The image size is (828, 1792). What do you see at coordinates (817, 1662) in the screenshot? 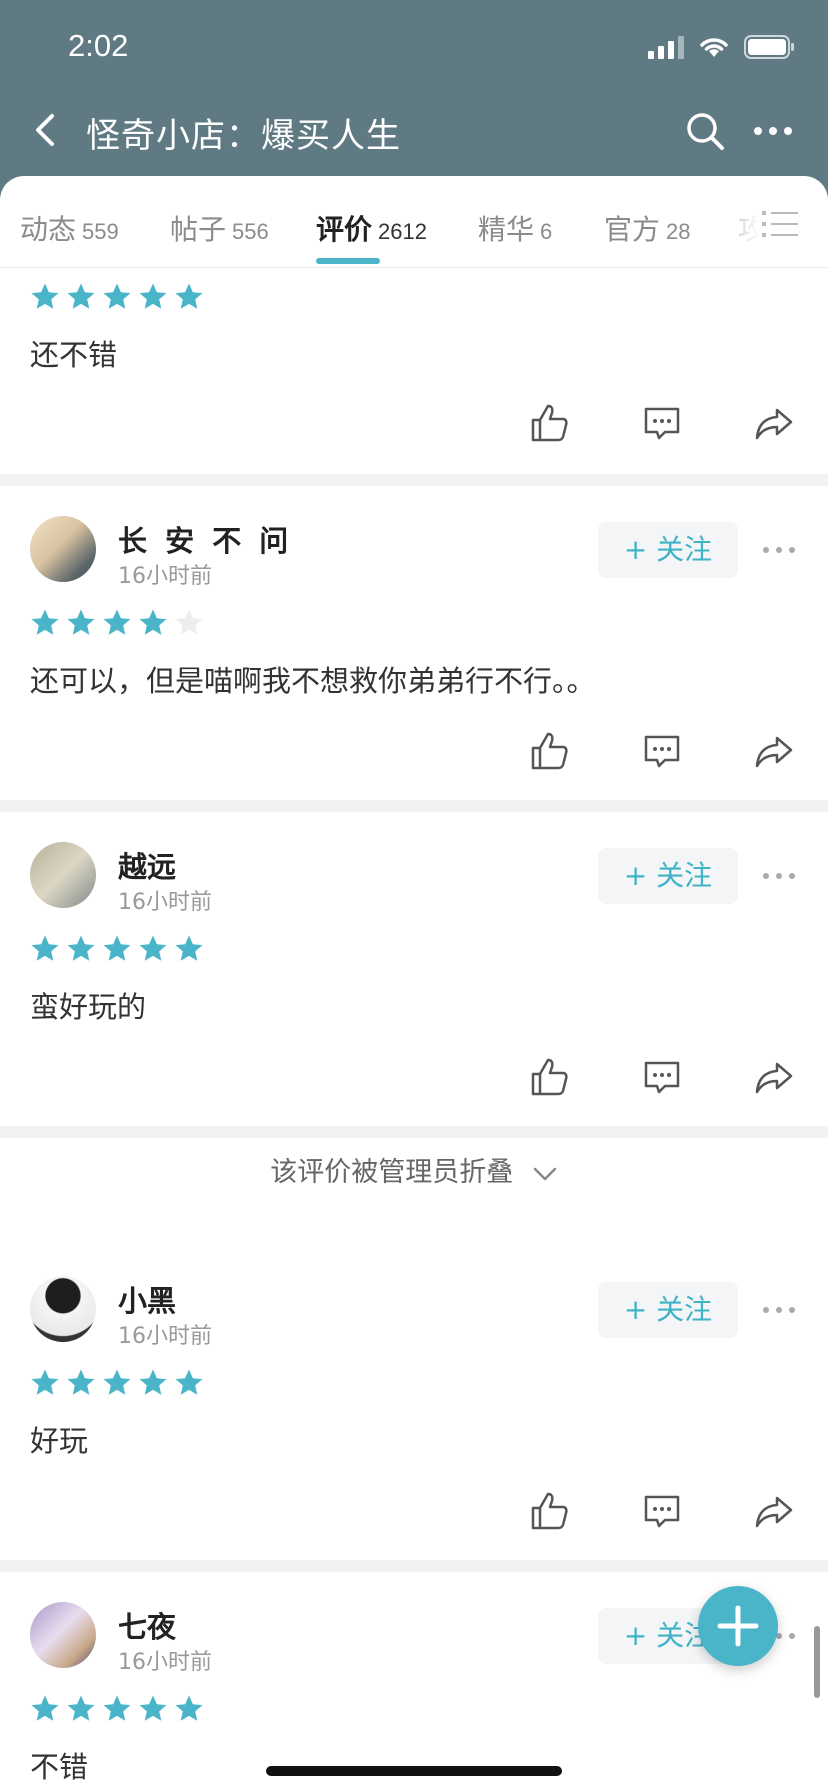
I see `scrollbar` at bounding box center [817, 1662].